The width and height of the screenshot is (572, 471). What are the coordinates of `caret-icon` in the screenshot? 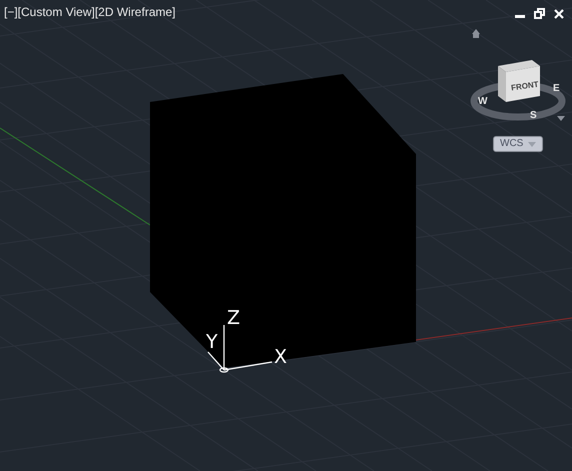 It's located at (532, 144).